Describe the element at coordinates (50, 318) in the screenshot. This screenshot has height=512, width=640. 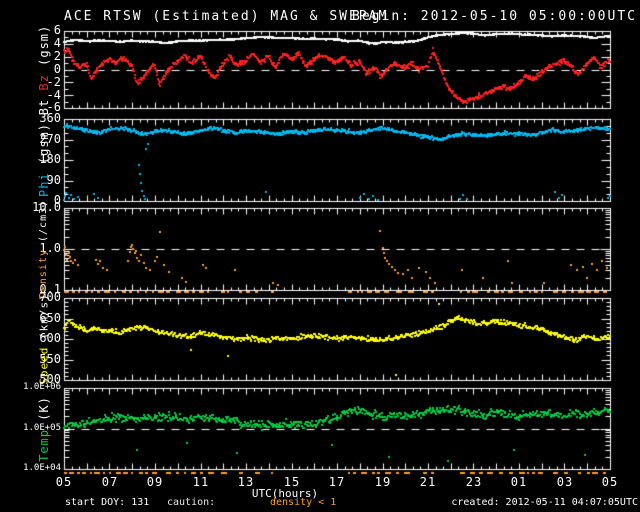
I see `y-tick-label-speed: 650` at that location.